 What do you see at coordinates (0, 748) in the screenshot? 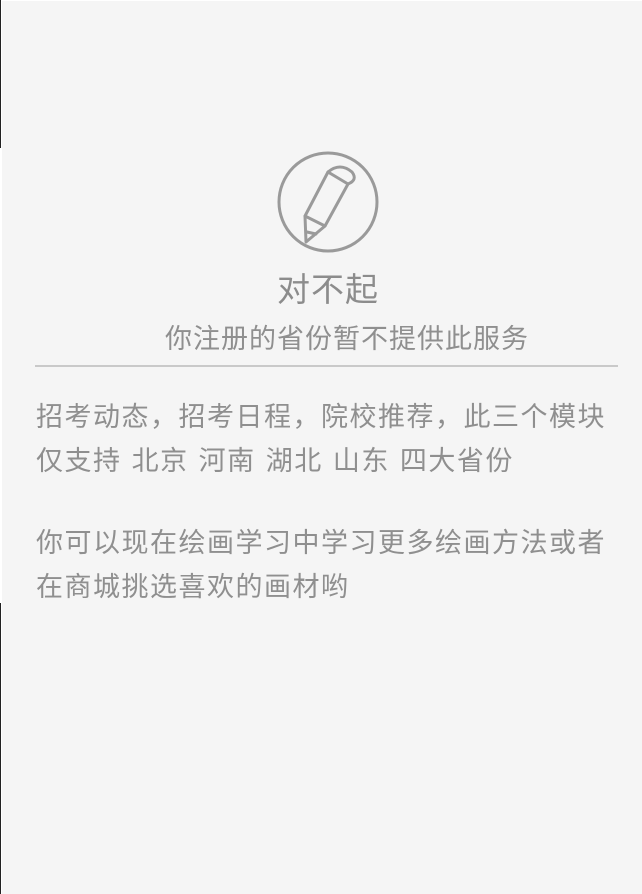
I see `window-edge-bottom` at bounding box center [0, 748].